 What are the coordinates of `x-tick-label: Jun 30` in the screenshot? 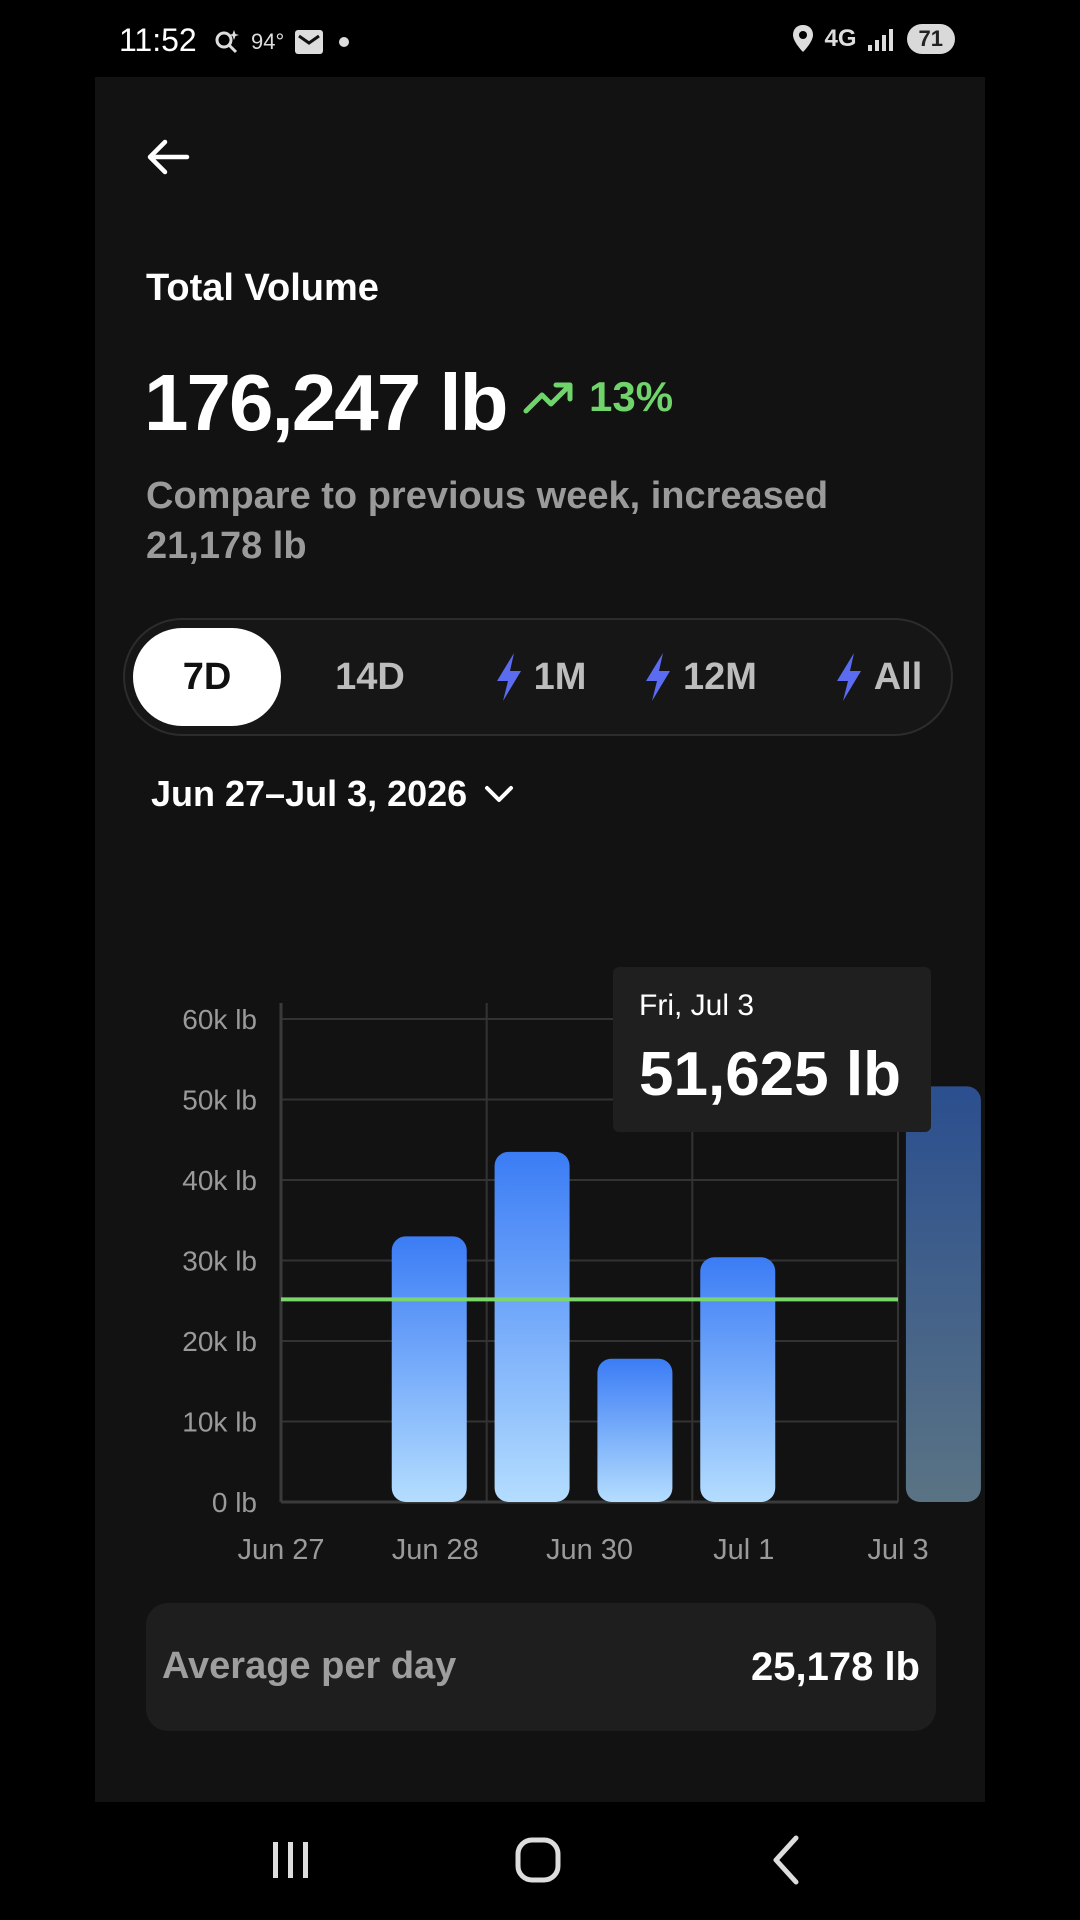 It's located at (589, 1550).